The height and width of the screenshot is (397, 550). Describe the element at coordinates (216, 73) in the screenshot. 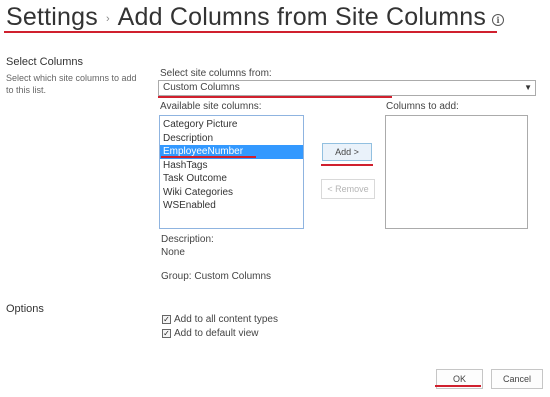

I see `source-label: Select site columns from:` at that location.